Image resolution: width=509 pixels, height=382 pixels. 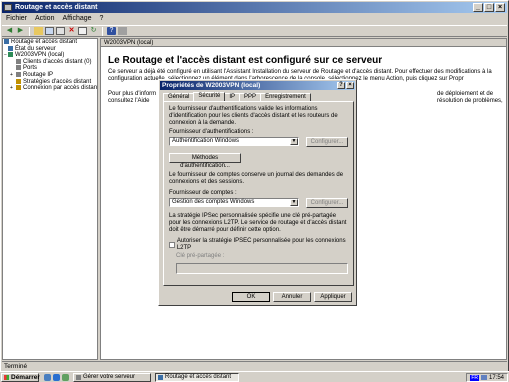 What do you see at coordinates (333, 297) in the screenshot?
I see `apply-button: Appliquer` at bounding box center [333, 297].